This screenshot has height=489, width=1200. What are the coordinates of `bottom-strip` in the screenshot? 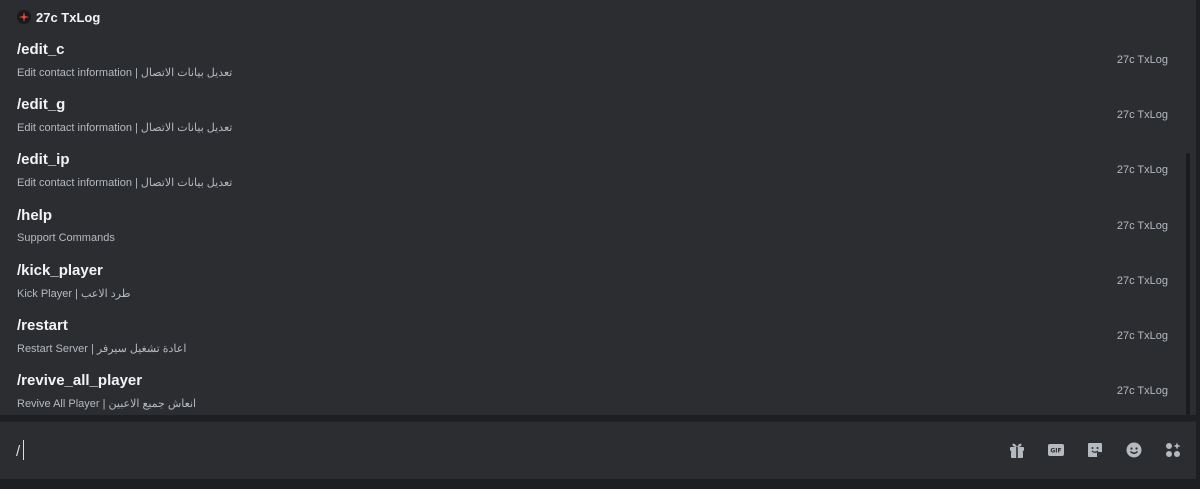 It's located at (600, 484).